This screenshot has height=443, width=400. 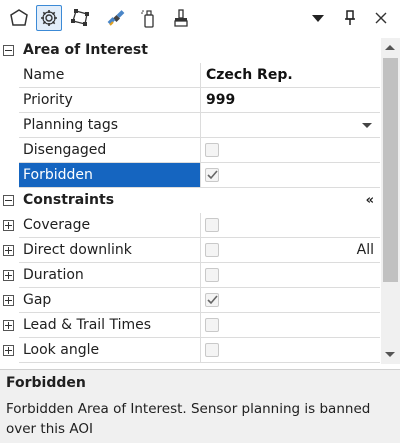 I want to click on category-constraints: Constraints «, so click(x=190, y=200).